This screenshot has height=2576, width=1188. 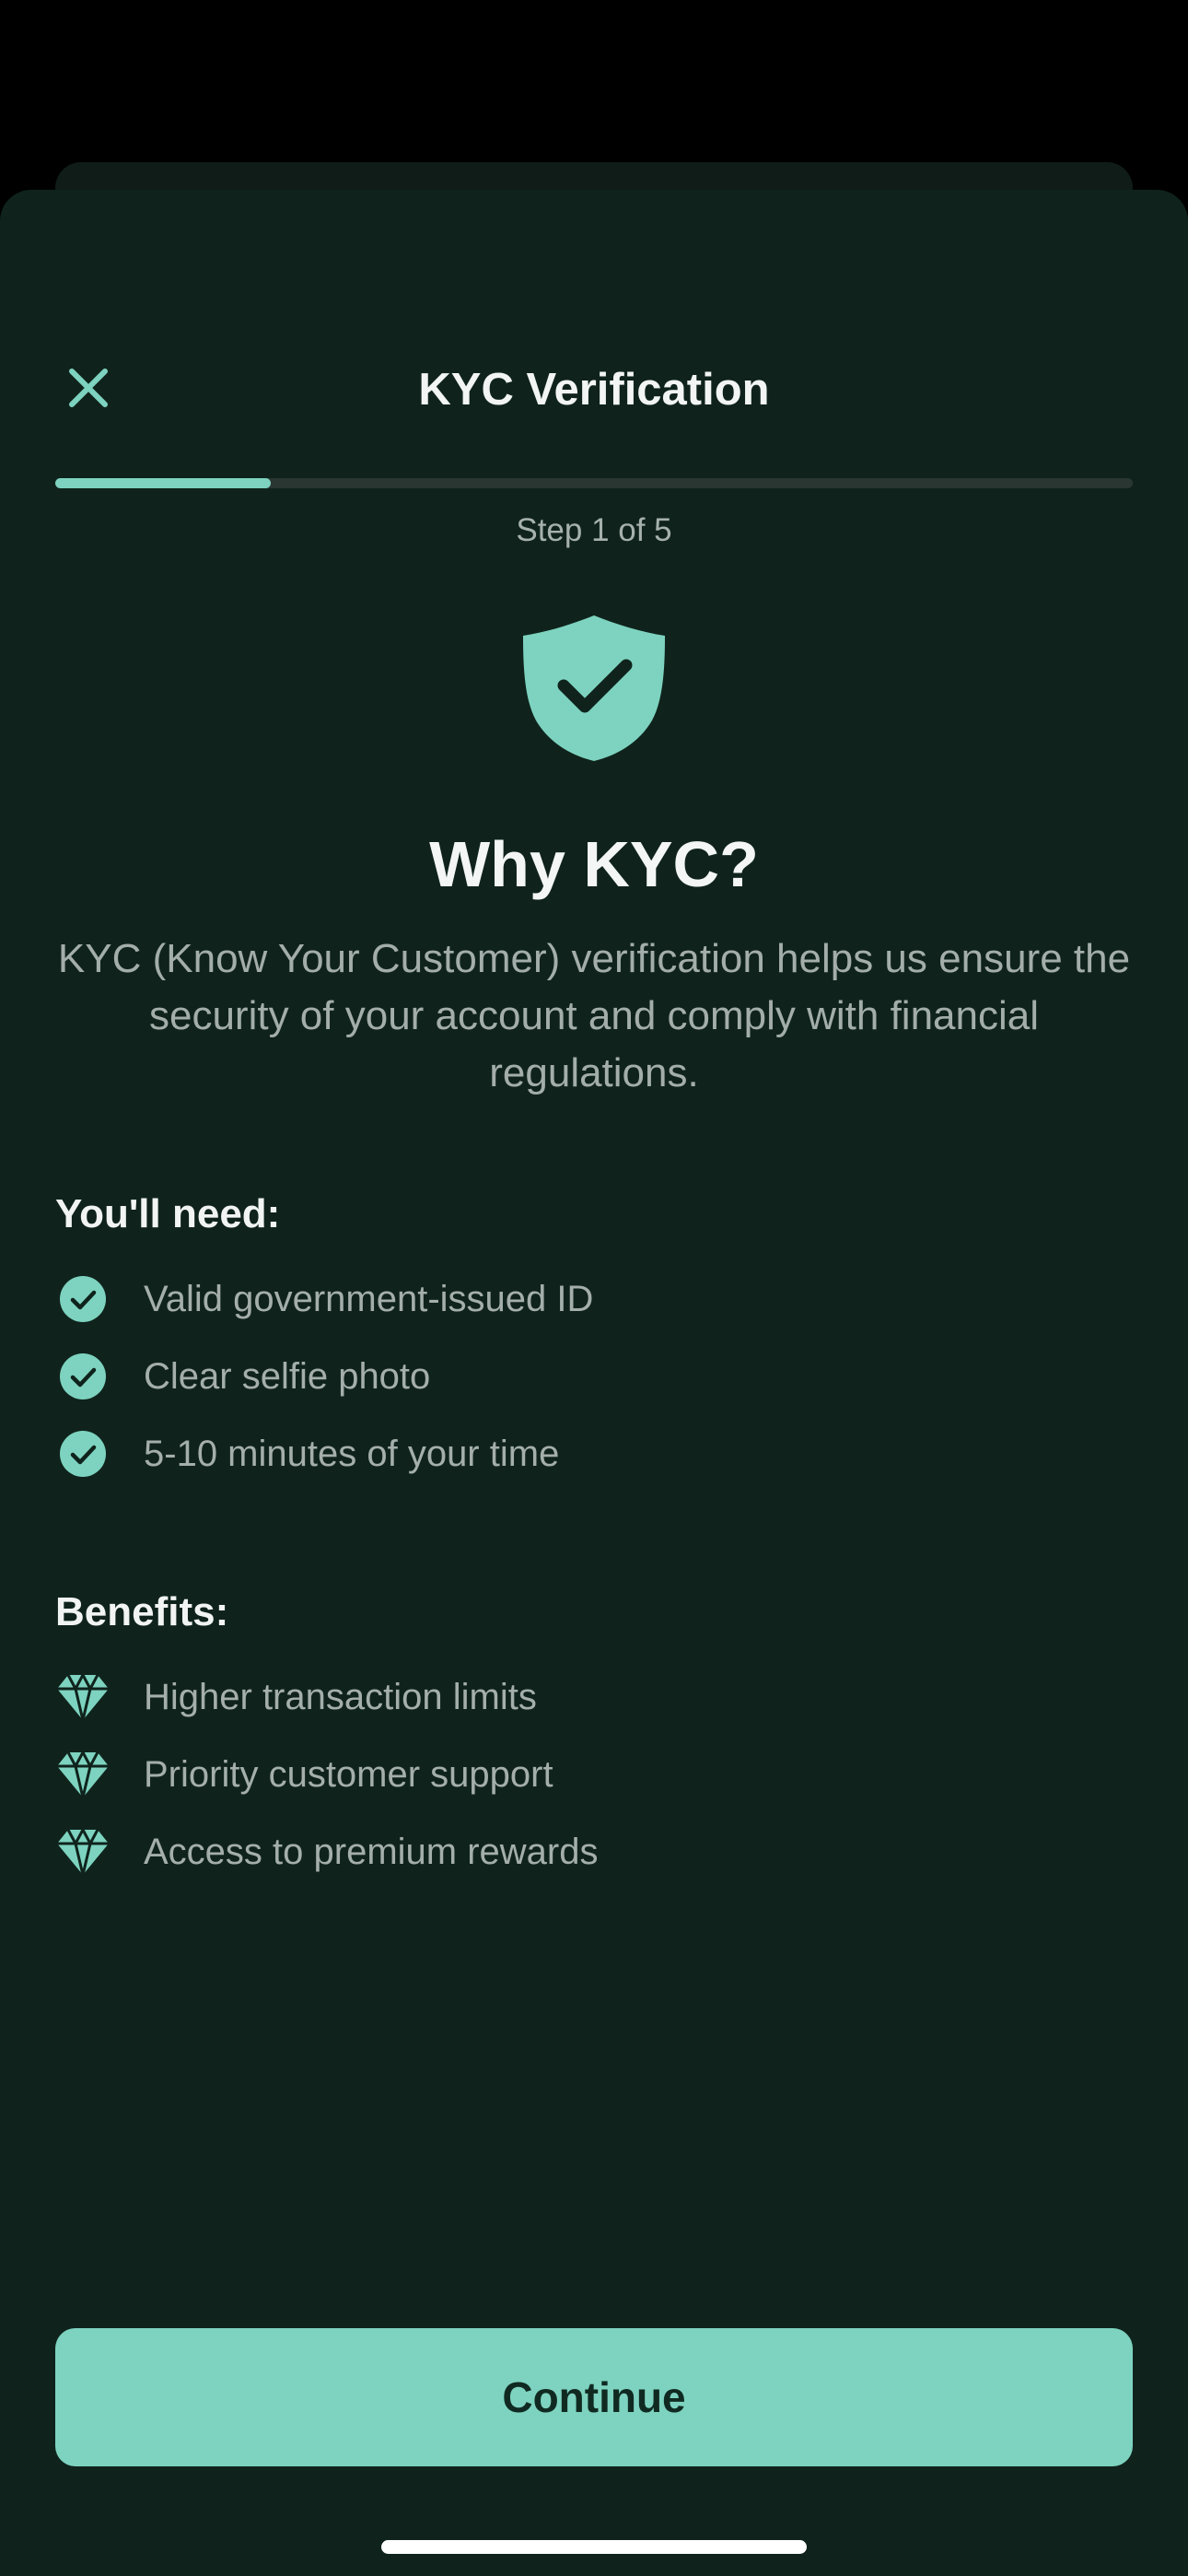 What do you see at coordinates (287, 1376) in the screenshot?
I see `requirement-label: Clear selfie photo` at bounding box center [287, 1376].